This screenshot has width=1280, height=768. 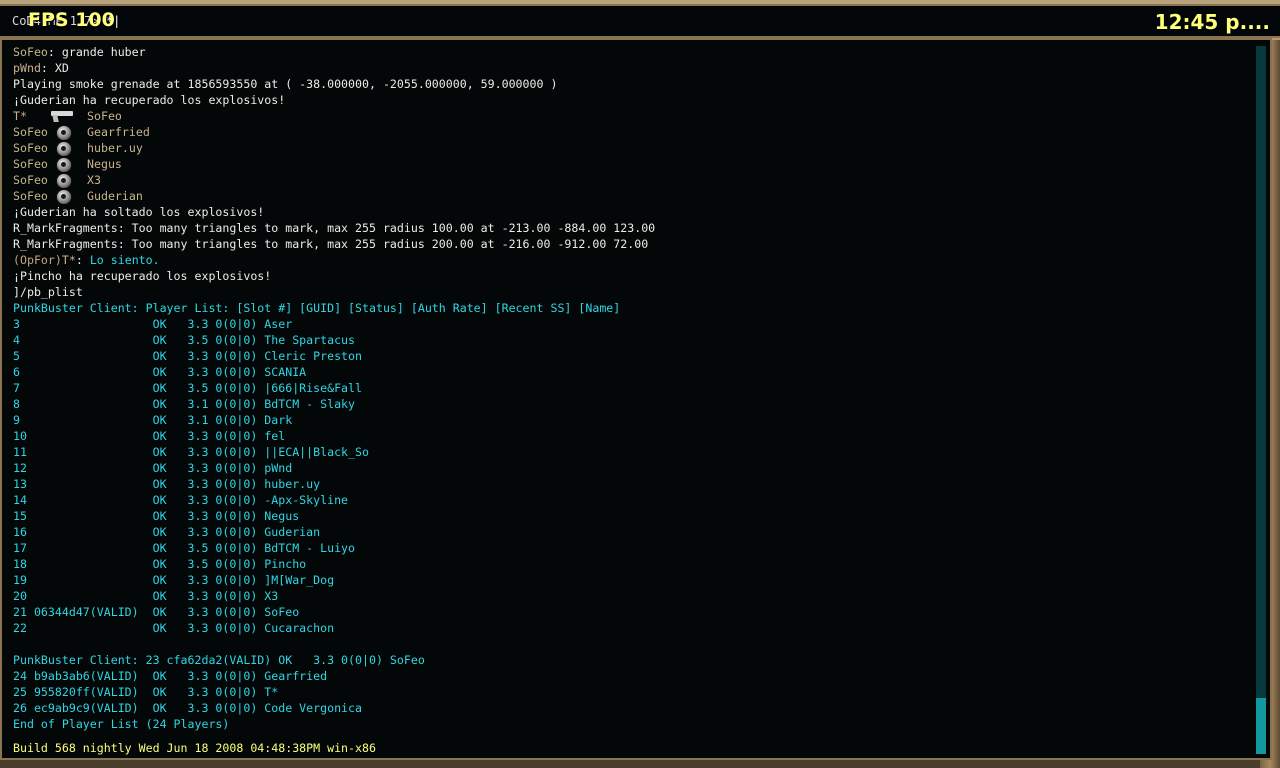 I want to click on console-text: 17 OK 3.5 0(0|0) BdTCM - Luiyo, so click(x=184, y=548).